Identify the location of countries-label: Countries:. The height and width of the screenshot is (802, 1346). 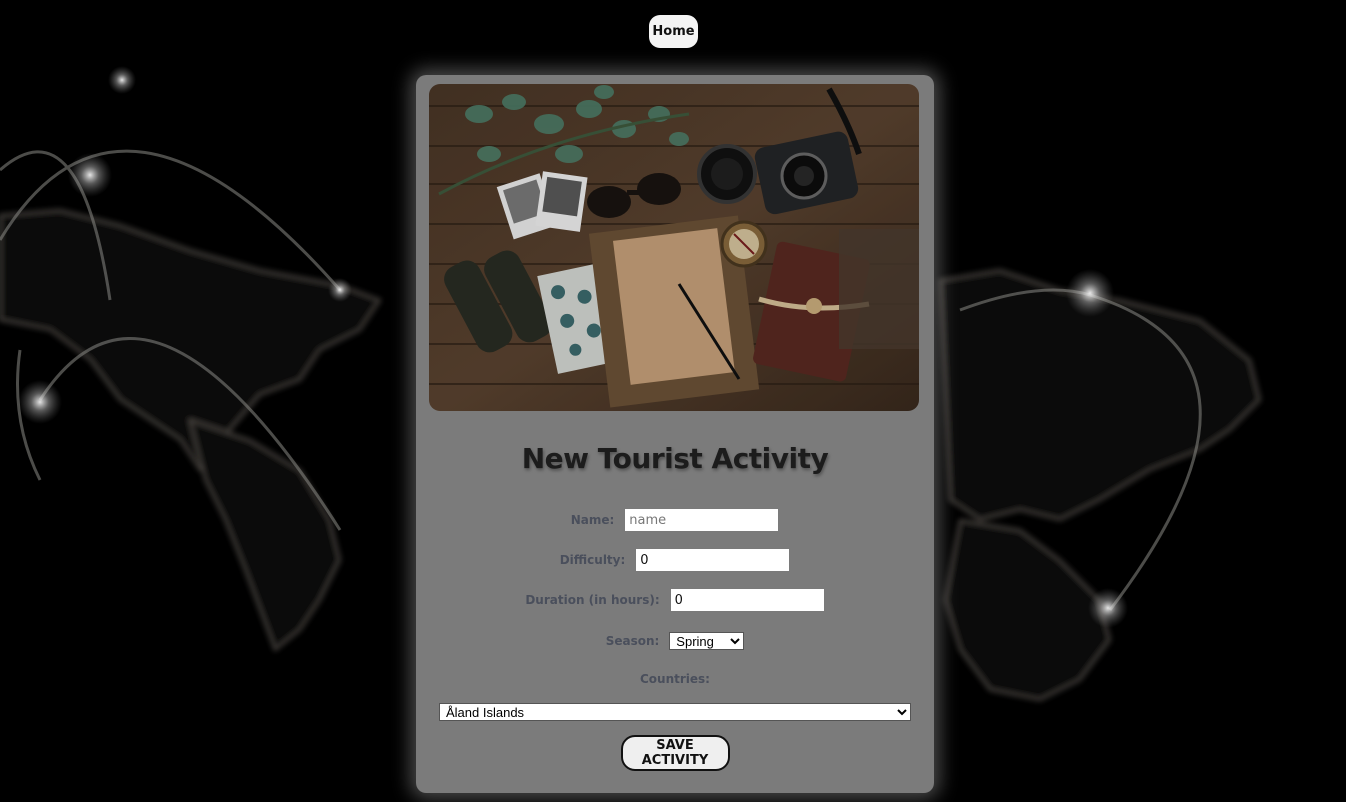
(675, 679).